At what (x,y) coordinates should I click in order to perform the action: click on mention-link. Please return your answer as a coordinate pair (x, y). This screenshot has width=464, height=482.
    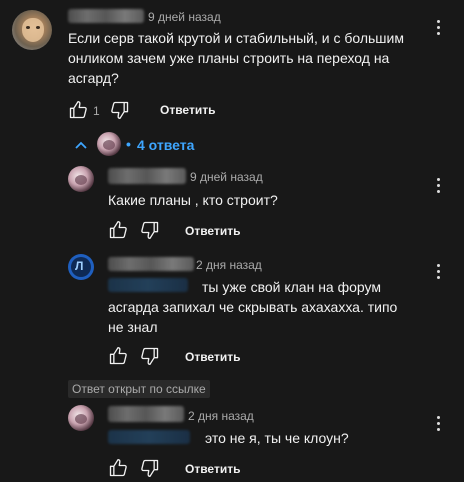
    Looking at the image, I should click on (149, 437).